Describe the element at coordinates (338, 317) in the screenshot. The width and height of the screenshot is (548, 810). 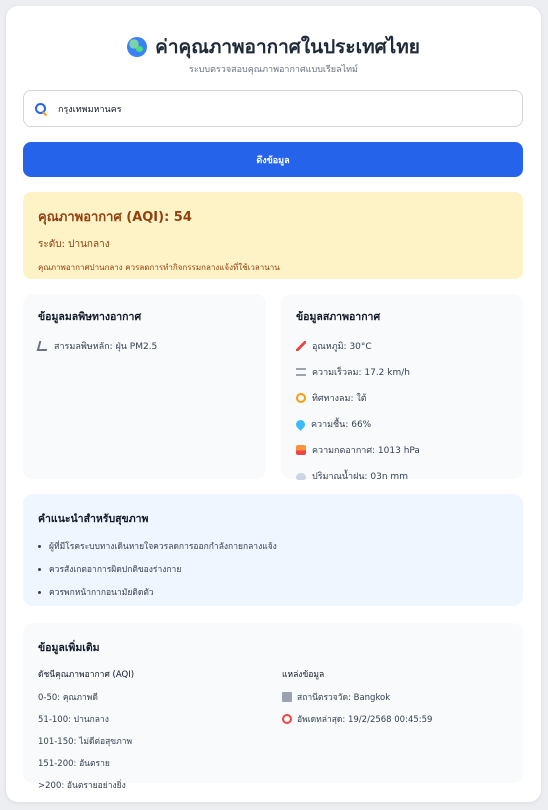
I see `weather-title: ข้อมูลสภาพอากาศ` at that location.